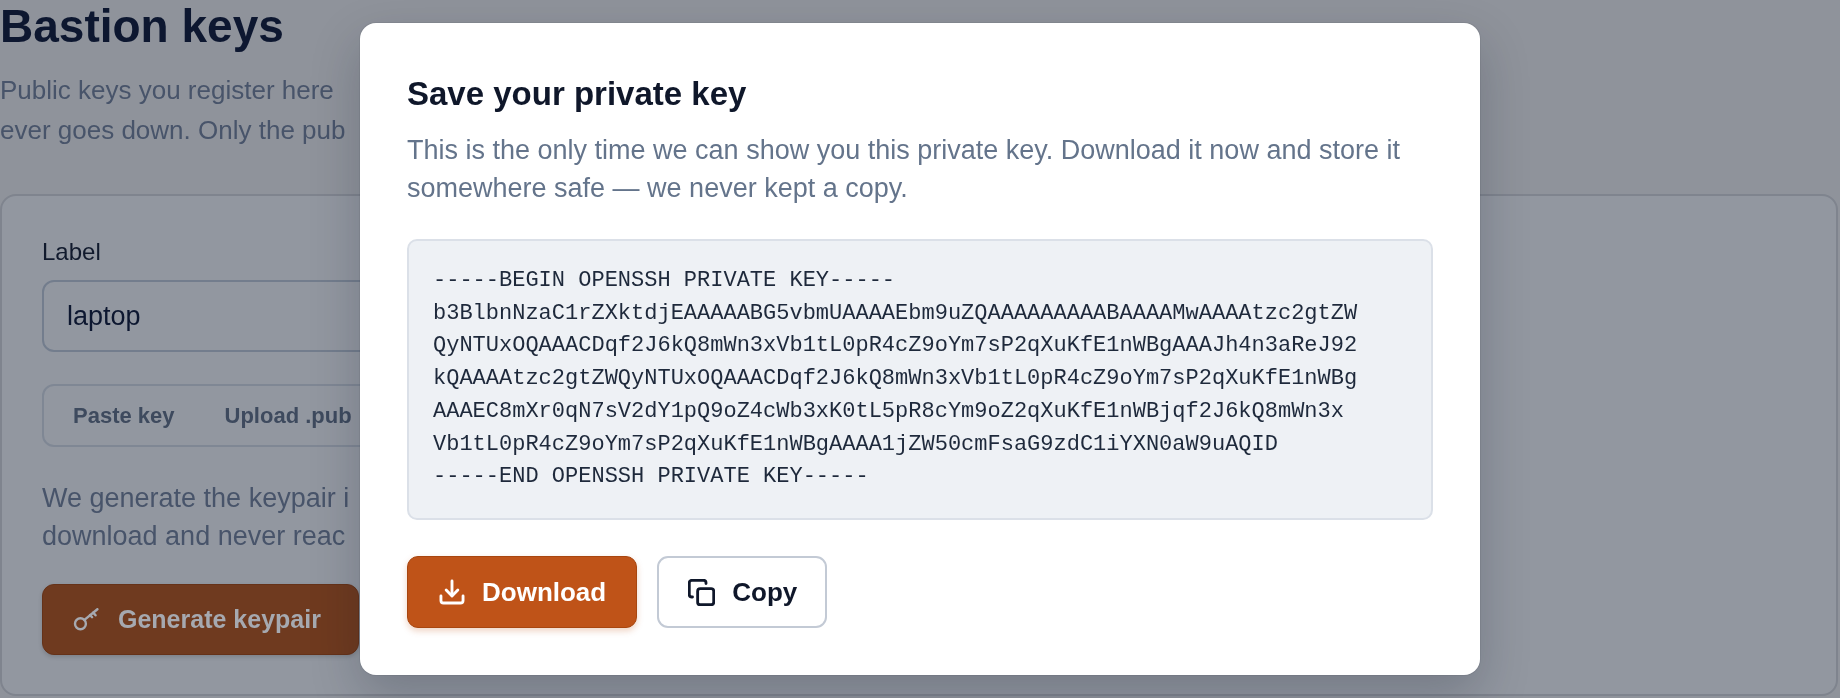 The width and height of the screenshot is (1840, 698). Describe the element at coordinates (86, 619) in the screenshot. I see `key-icon` at that location.